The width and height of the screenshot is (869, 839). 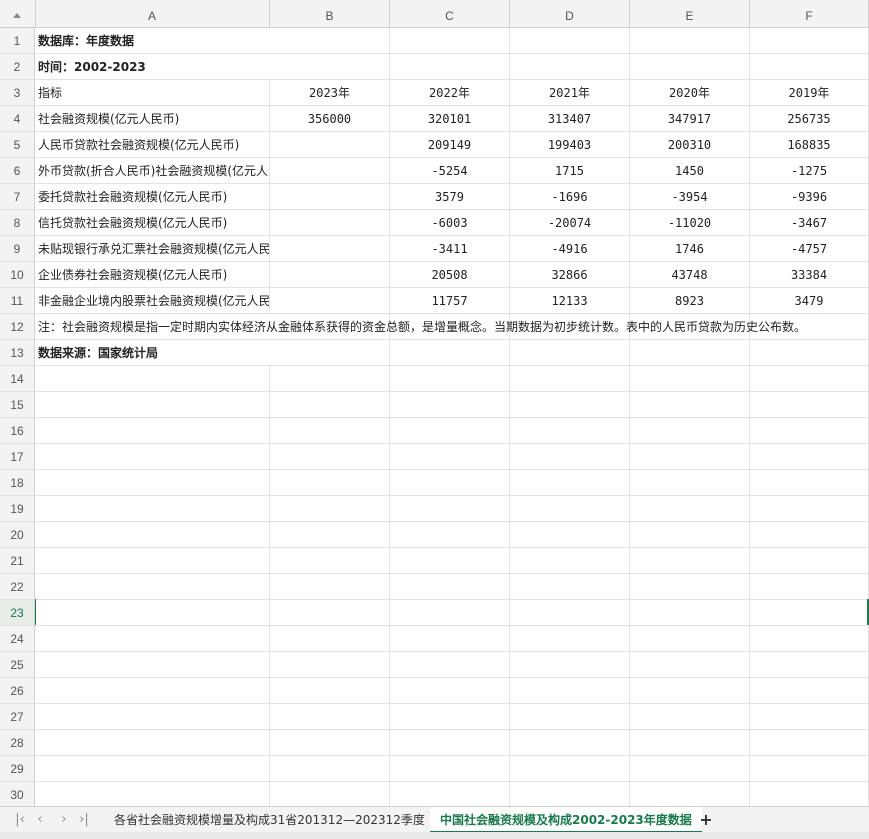 I want to click on cell-c: -5254, so click(x=450, y=171).